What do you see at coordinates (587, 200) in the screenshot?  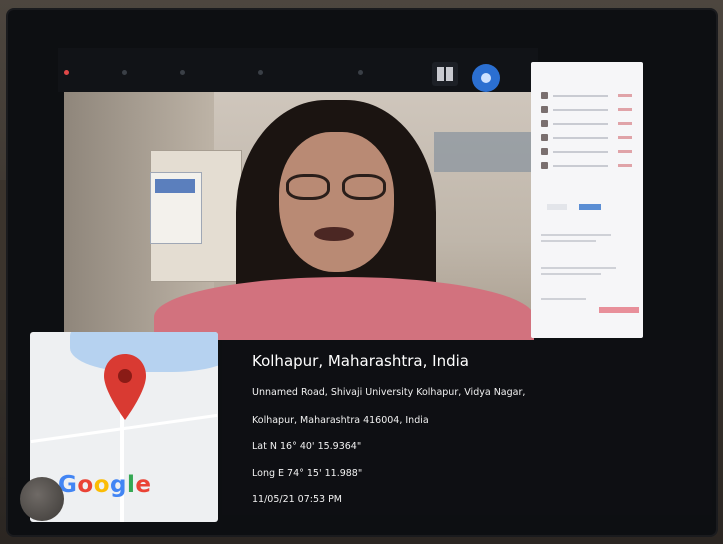 I see `participants-panel` at bounding box center [587, 200].